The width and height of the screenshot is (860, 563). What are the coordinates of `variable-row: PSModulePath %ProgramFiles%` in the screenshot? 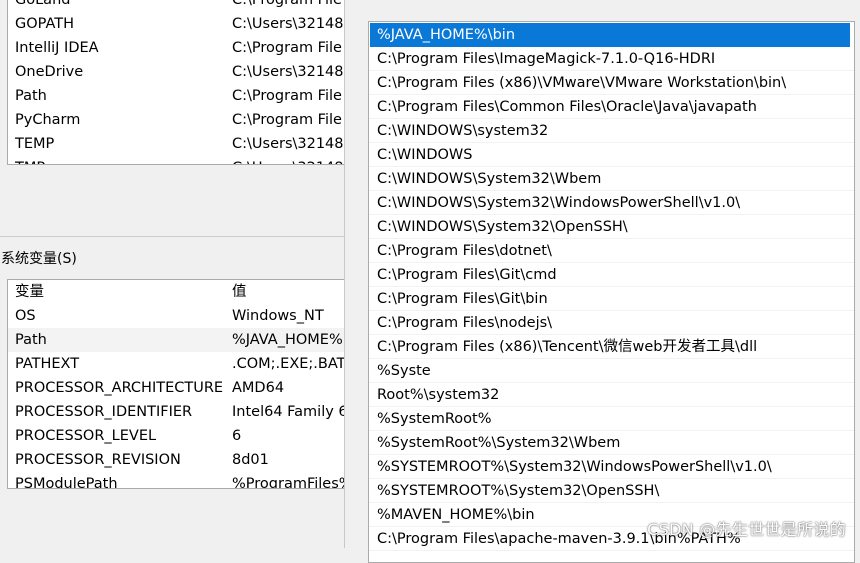 It's located at (180, 480).